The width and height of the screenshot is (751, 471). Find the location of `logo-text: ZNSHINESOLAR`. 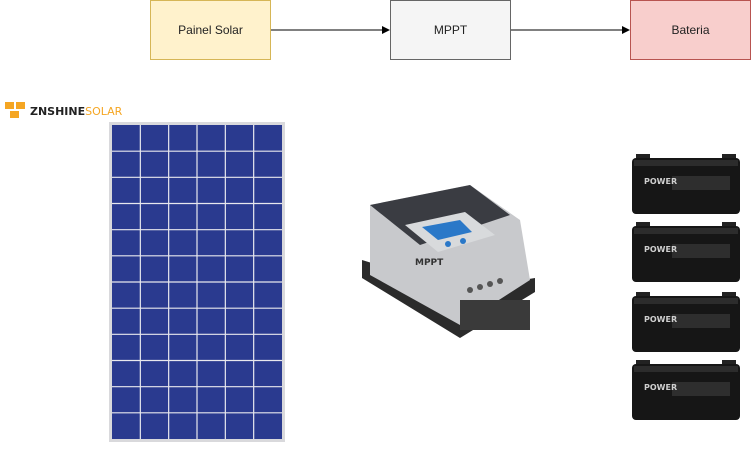

logo-text: ZNSHINESOLAR is located at coordinates (76, 111).